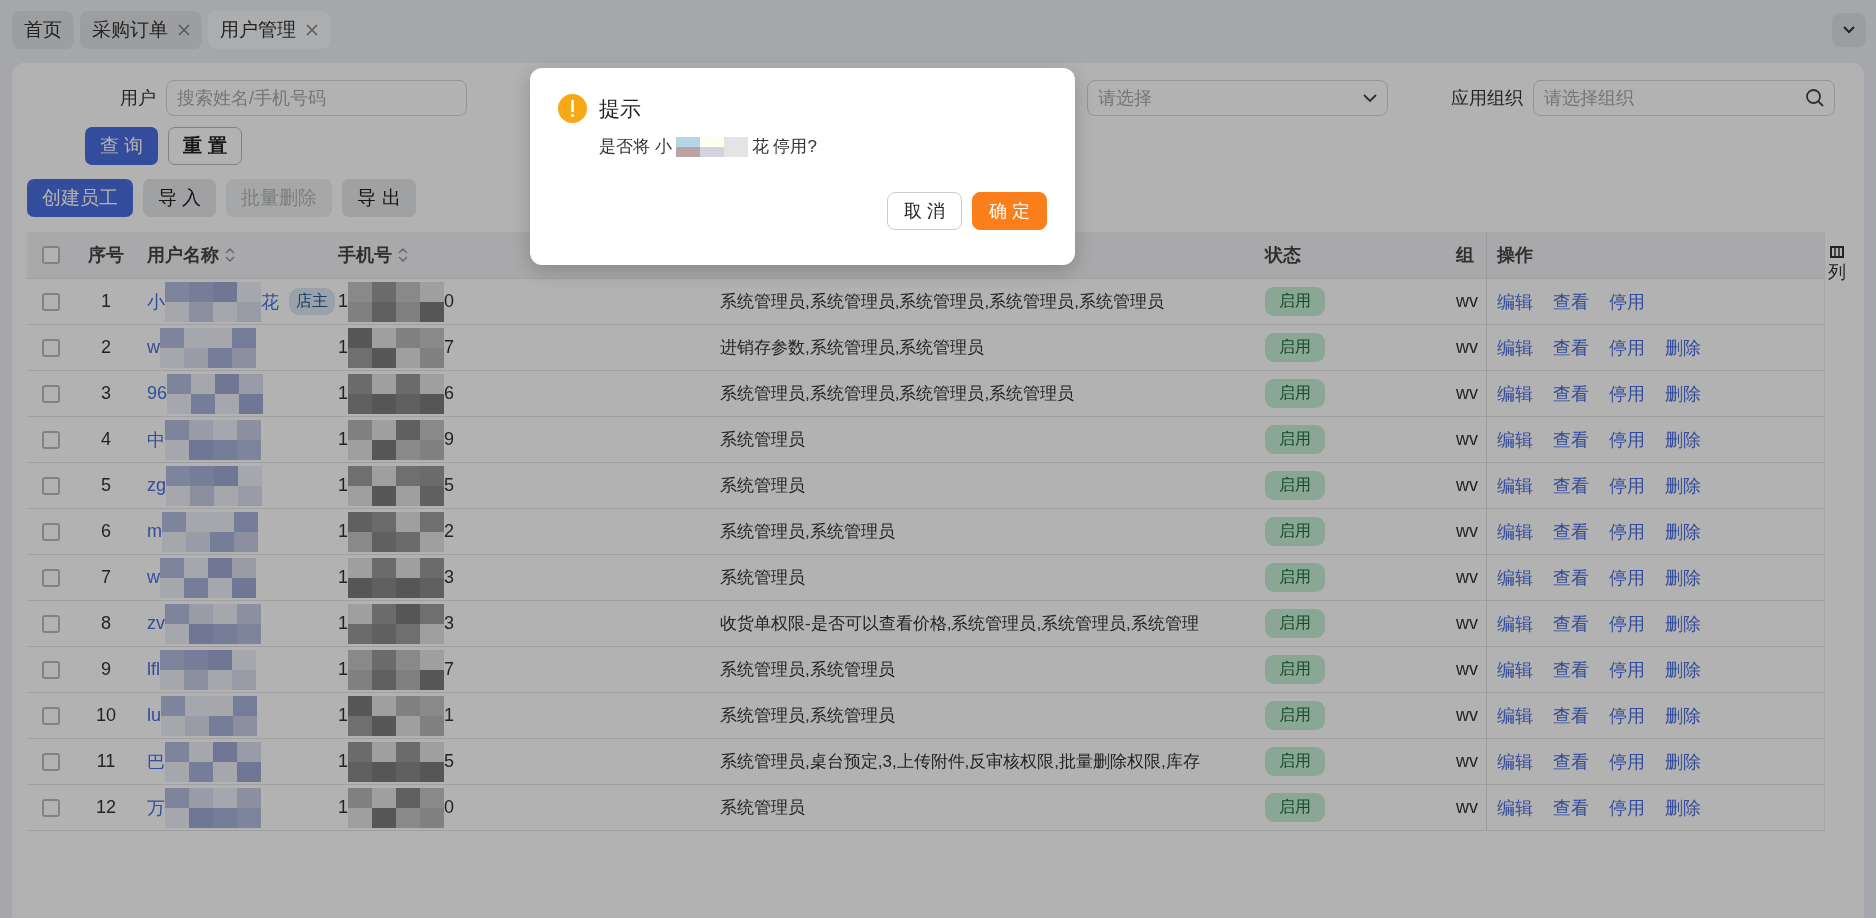 The width and height of the screenshot is (1876, 918). Describe the element at coordinates (852, 348) in the screenshot. I see `table-cell-text: 进销存参数,系统管理员,系统管理员` at that location.